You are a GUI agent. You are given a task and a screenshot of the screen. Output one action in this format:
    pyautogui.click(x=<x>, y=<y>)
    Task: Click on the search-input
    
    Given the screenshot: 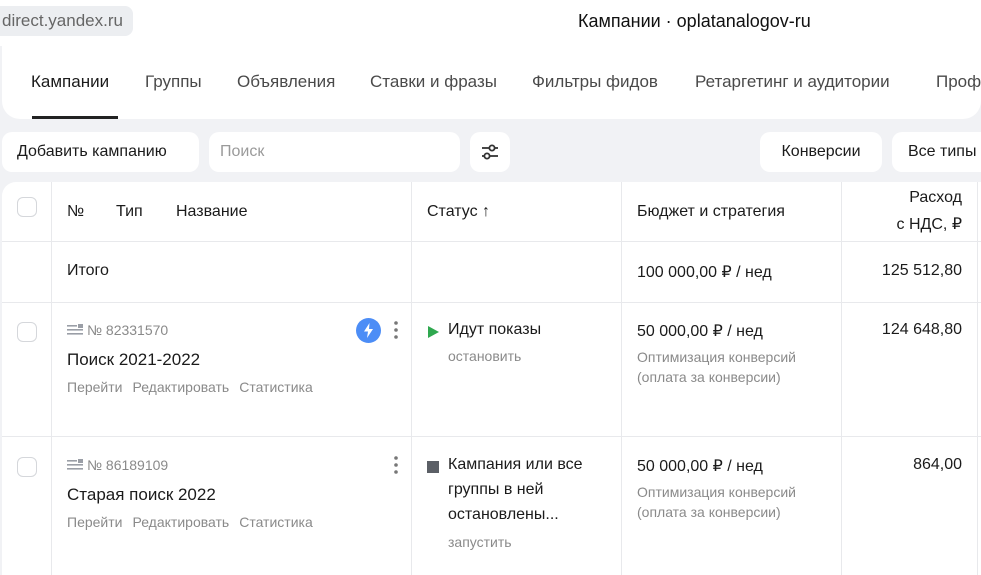 What is the action you would take?
    pyautogui.click(x=334, y=152)
    